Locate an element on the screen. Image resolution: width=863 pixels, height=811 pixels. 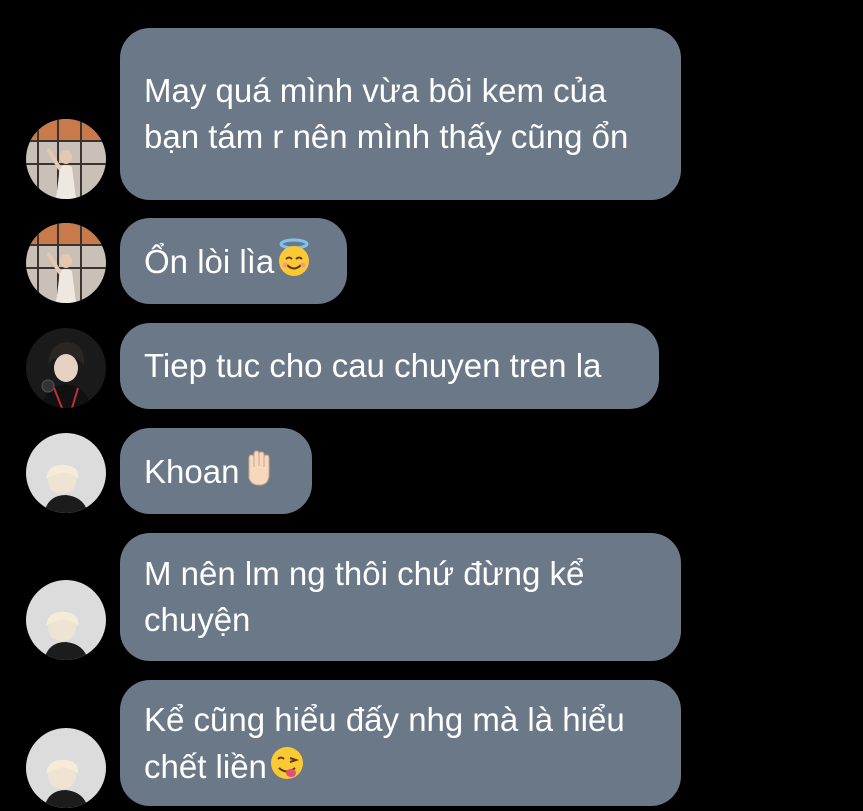
message-text: Tiep tuc cho cau chuyen tren la is located at coordinates (373, 365).